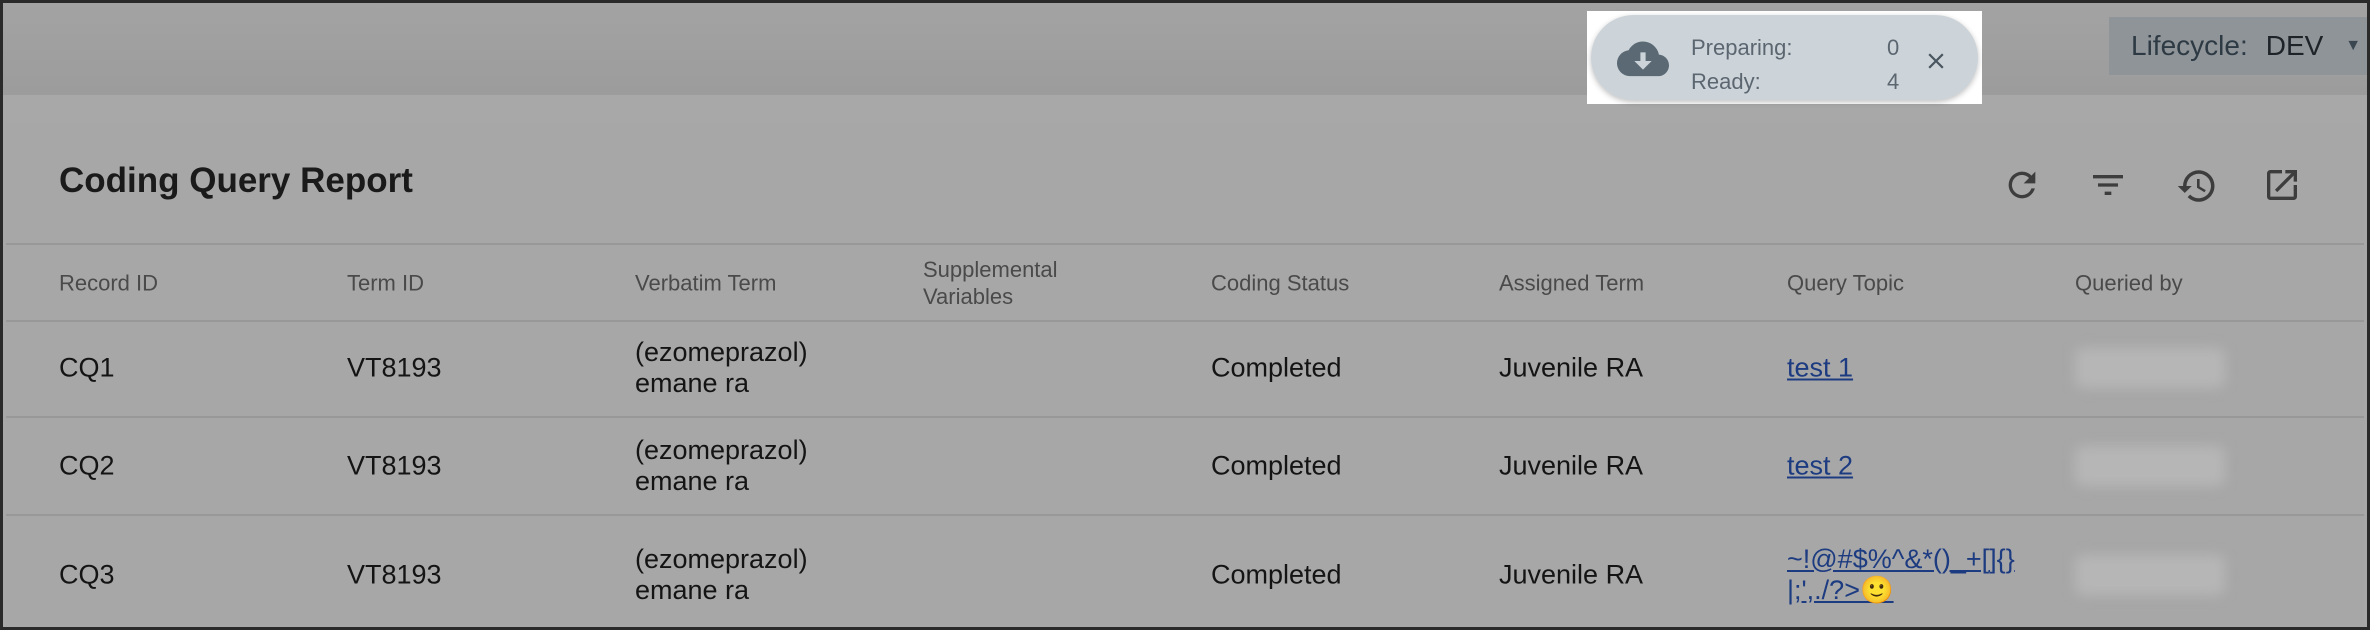 The width and height of the screenshot is (2370, 630). I want to click on preparing-count: 0, so click(1893, 47).